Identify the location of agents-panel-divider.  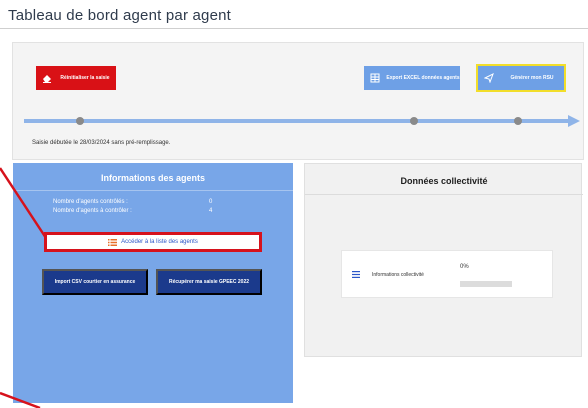
(153, 190).